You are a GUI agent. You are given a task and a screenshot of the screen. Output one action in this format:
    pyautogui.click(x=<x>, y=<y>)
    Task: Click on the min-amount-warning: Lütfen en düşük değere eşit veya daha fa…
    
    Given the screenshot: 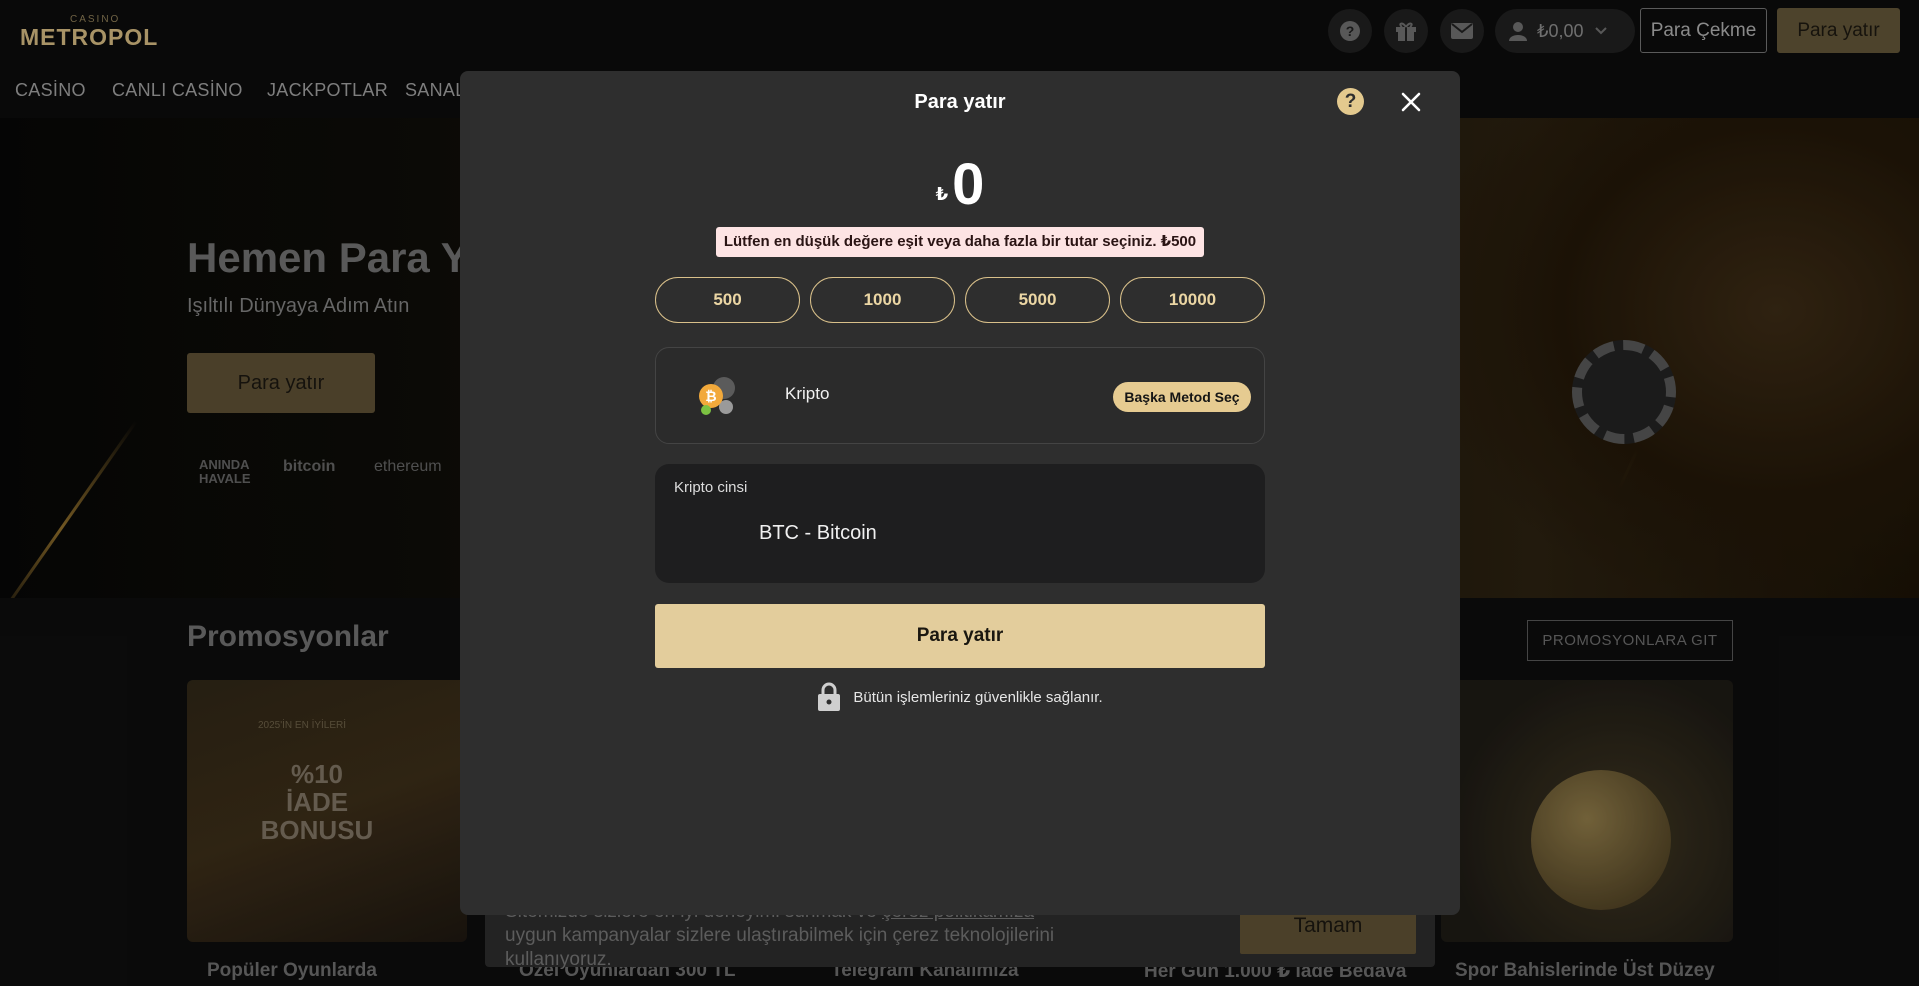 What is the action you would take?
    pyautogui.click(x=960, y=242)
    